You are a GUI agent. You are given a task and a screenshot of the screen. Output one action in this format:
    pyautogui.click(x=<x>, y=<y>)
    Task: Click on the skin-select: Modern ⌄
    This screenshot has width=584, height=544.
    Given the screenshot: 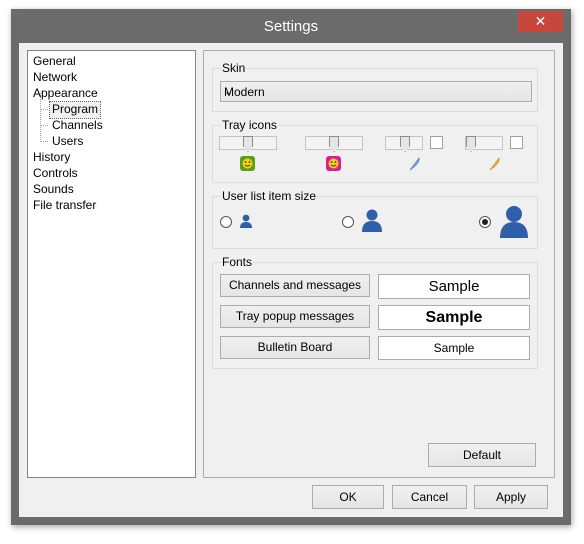 What is the action you would take?
    pyautogui.click(x=376, y=91)
    